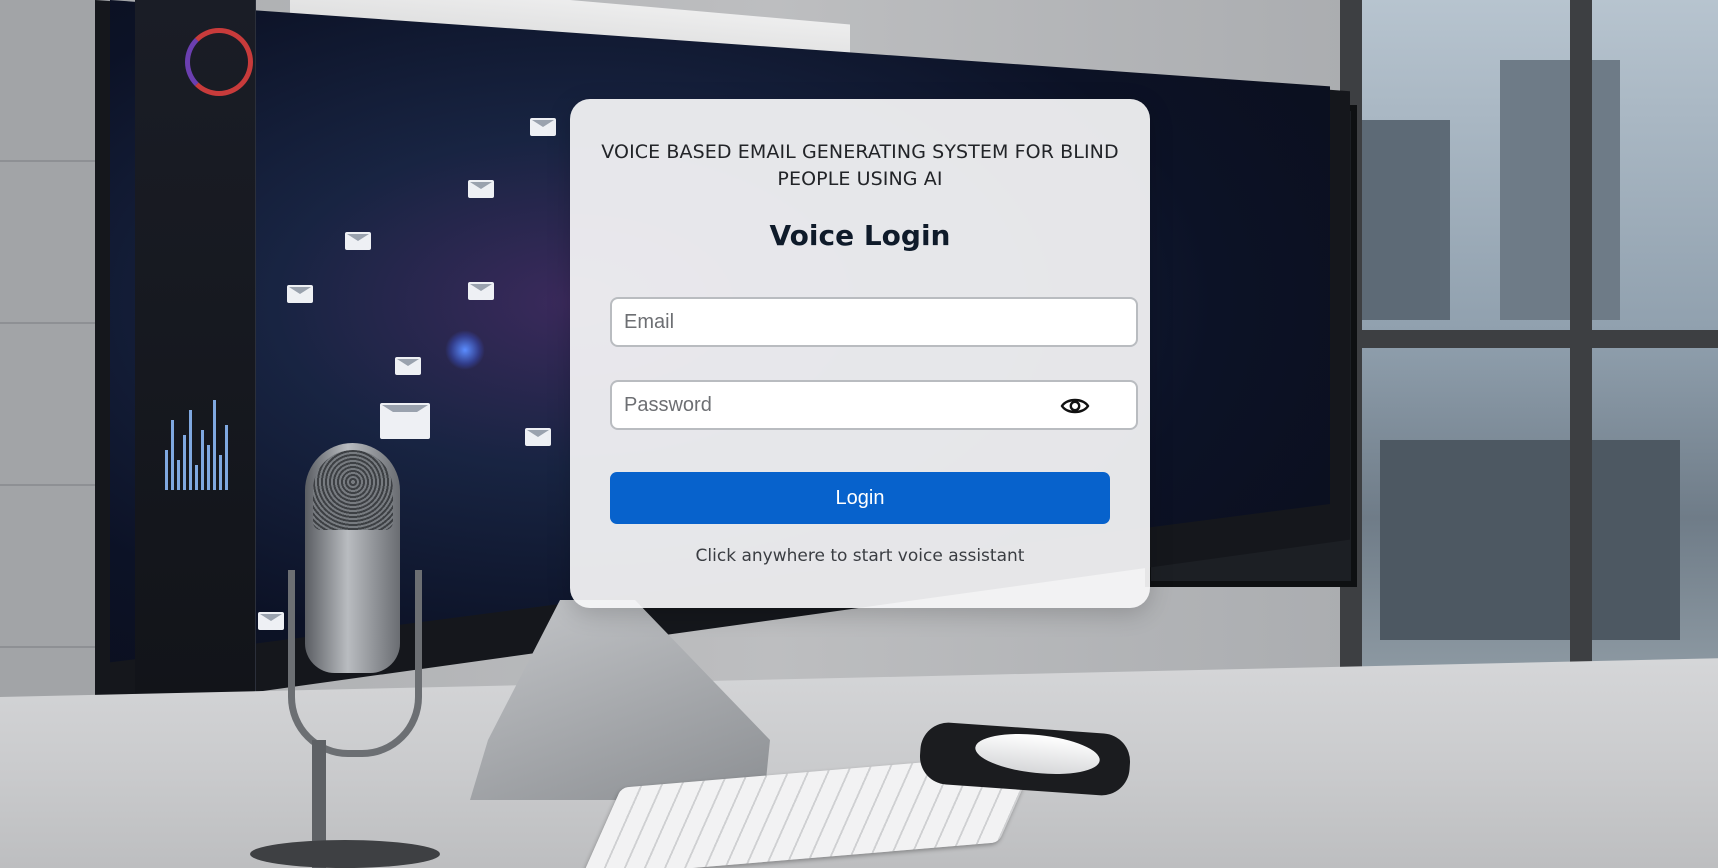 This screenshot has height=868, width=1718. I want to click on login-button: Login, so click(860, 498).